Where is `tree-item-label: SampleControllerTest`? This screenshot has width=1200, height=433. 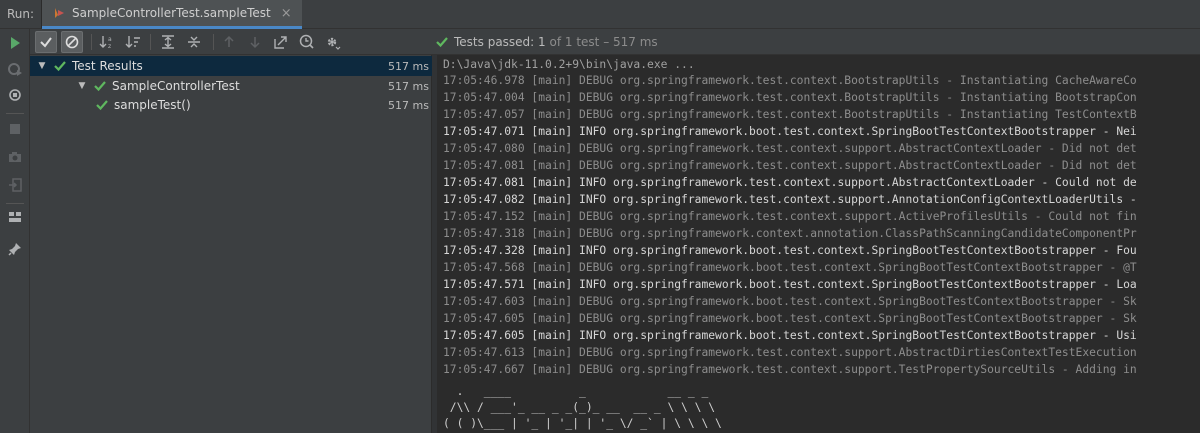
tree-item-label: SampleControllerTest is located at coordinates (176, 86).